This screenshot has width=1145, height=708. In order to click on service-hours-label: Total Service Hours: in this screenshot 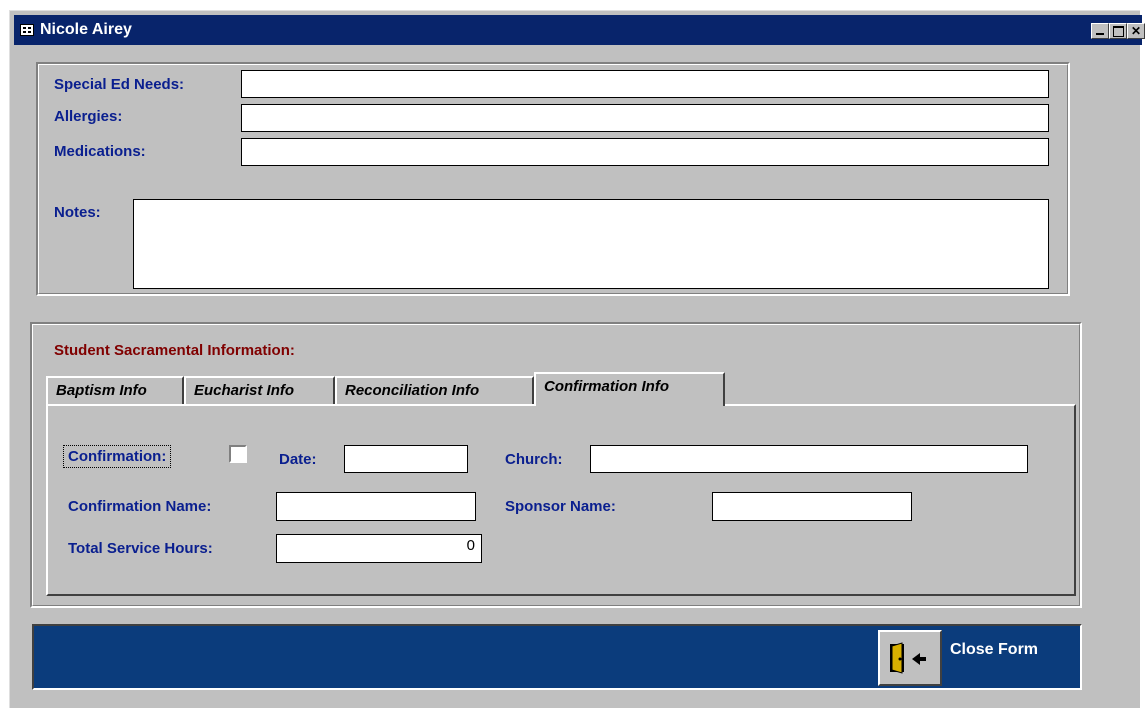, I will do `click(140, 548)`.